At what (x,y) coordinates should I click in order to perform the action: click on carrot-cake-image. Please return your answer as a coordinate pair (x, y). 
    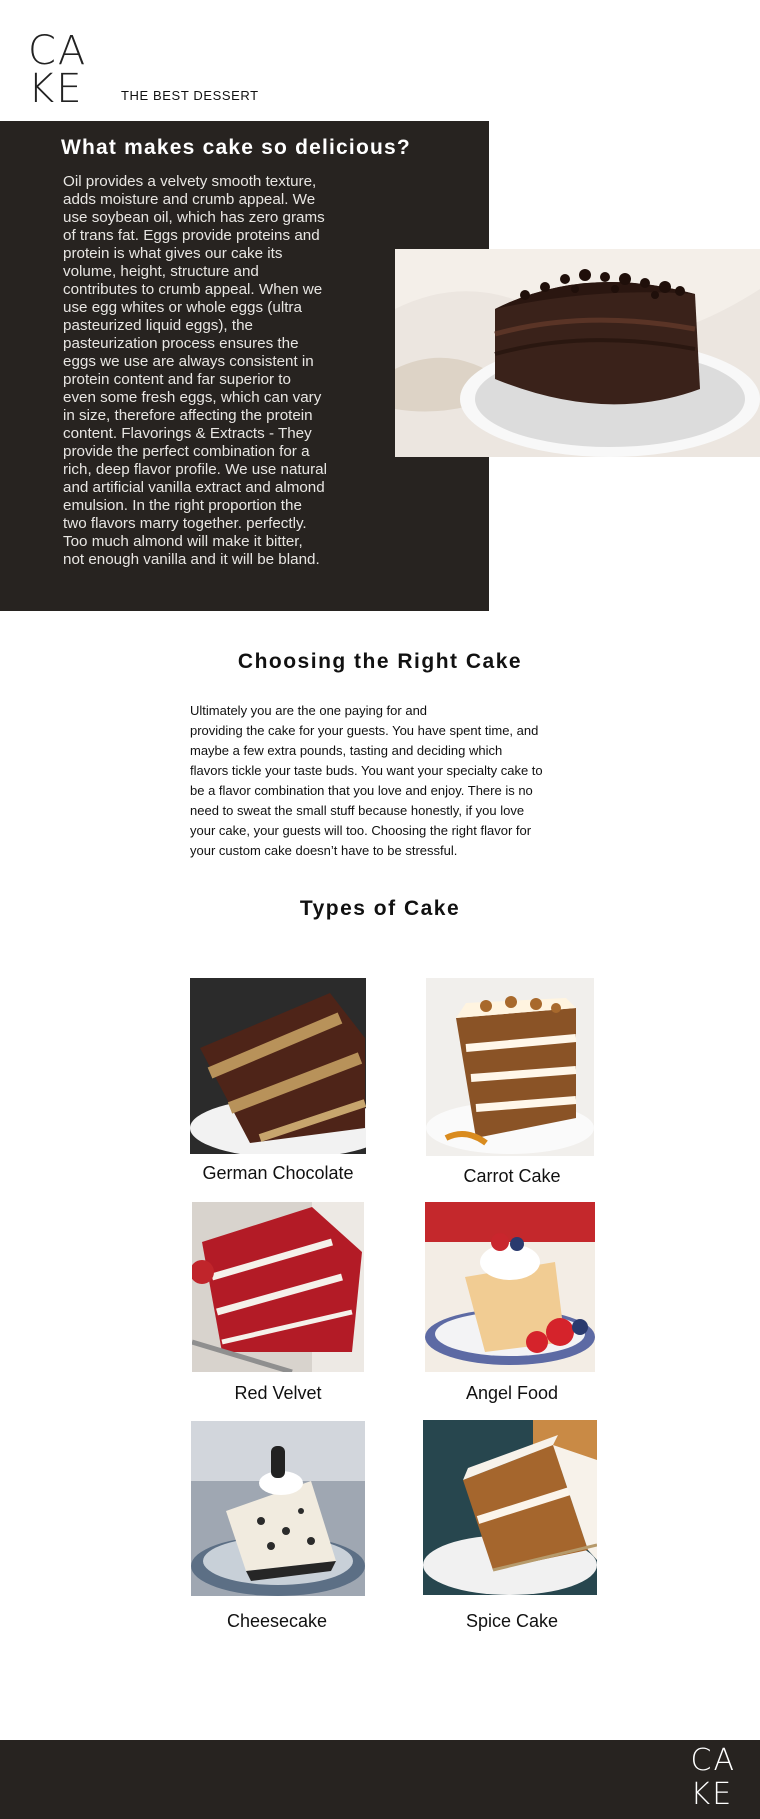
    Looking at the image, I should click on (510, 1067).